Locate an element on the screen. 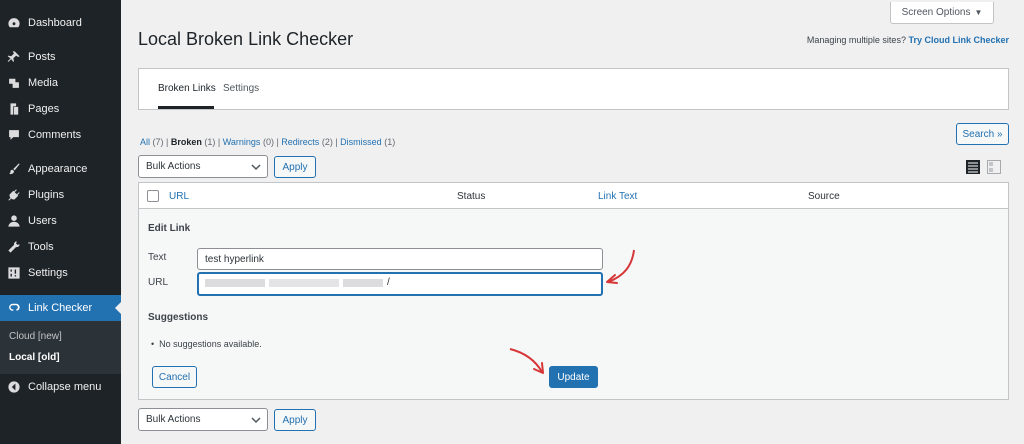 This screenshot has width=1024, height=444. user-icon is located at coordinates (14, 221).